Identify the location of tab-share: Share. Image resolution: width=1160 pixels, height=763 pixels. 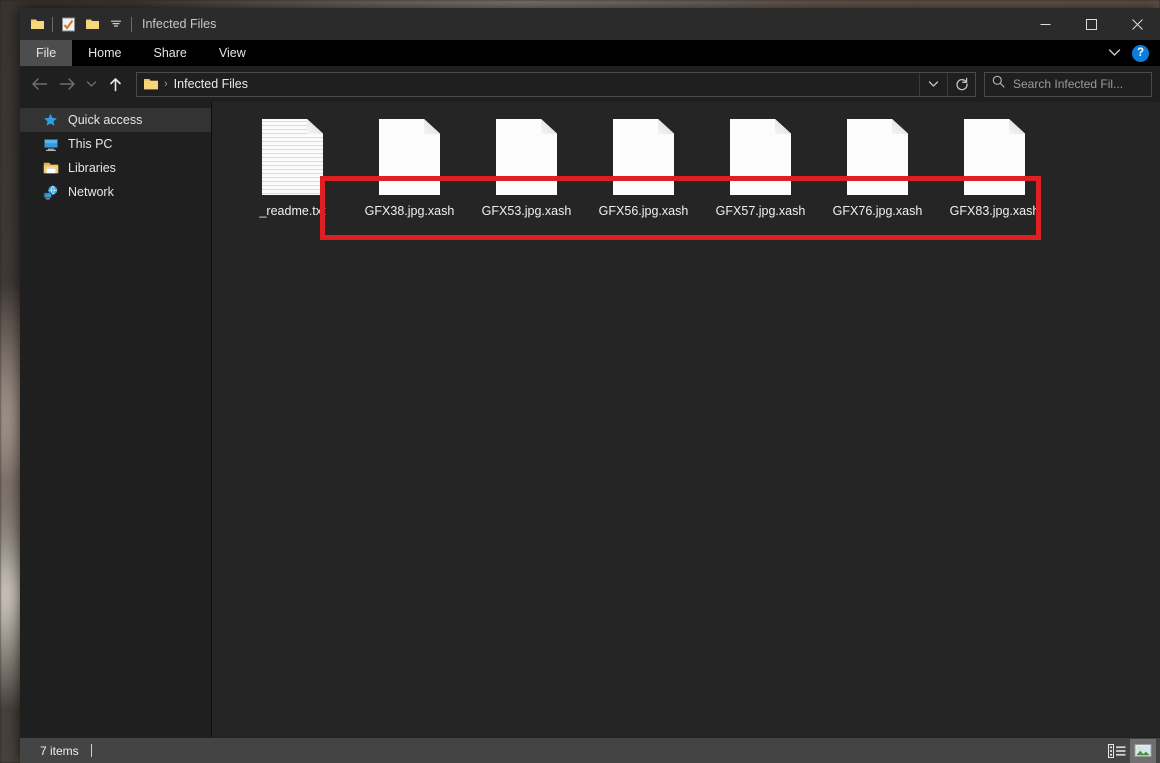
(170, 53).